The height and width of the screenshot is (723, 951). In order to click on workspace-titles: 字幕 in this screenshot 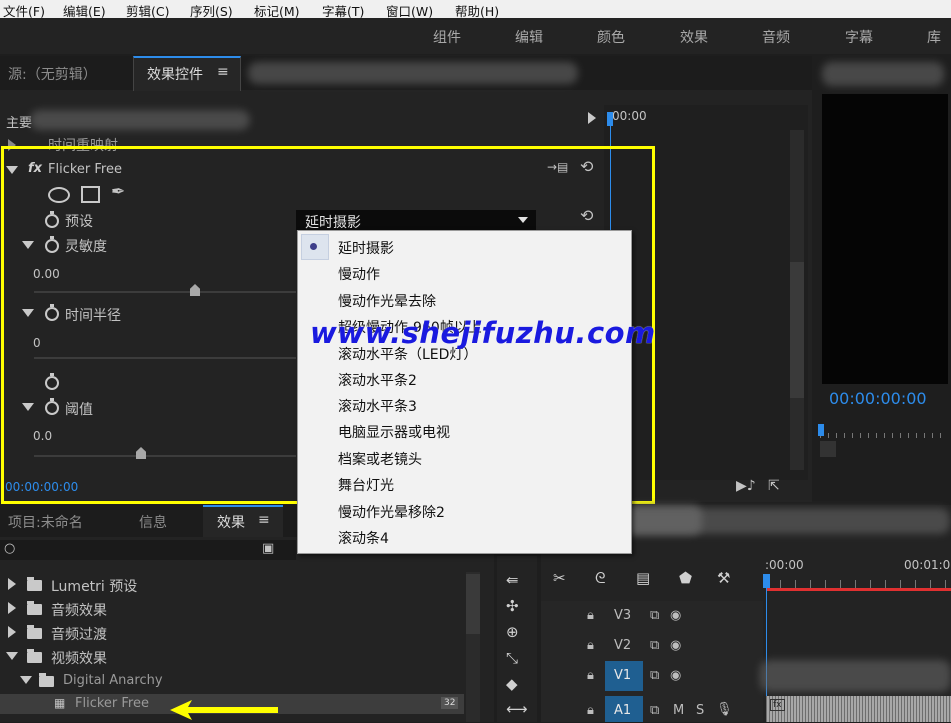, I will do `click(859, 37)`.